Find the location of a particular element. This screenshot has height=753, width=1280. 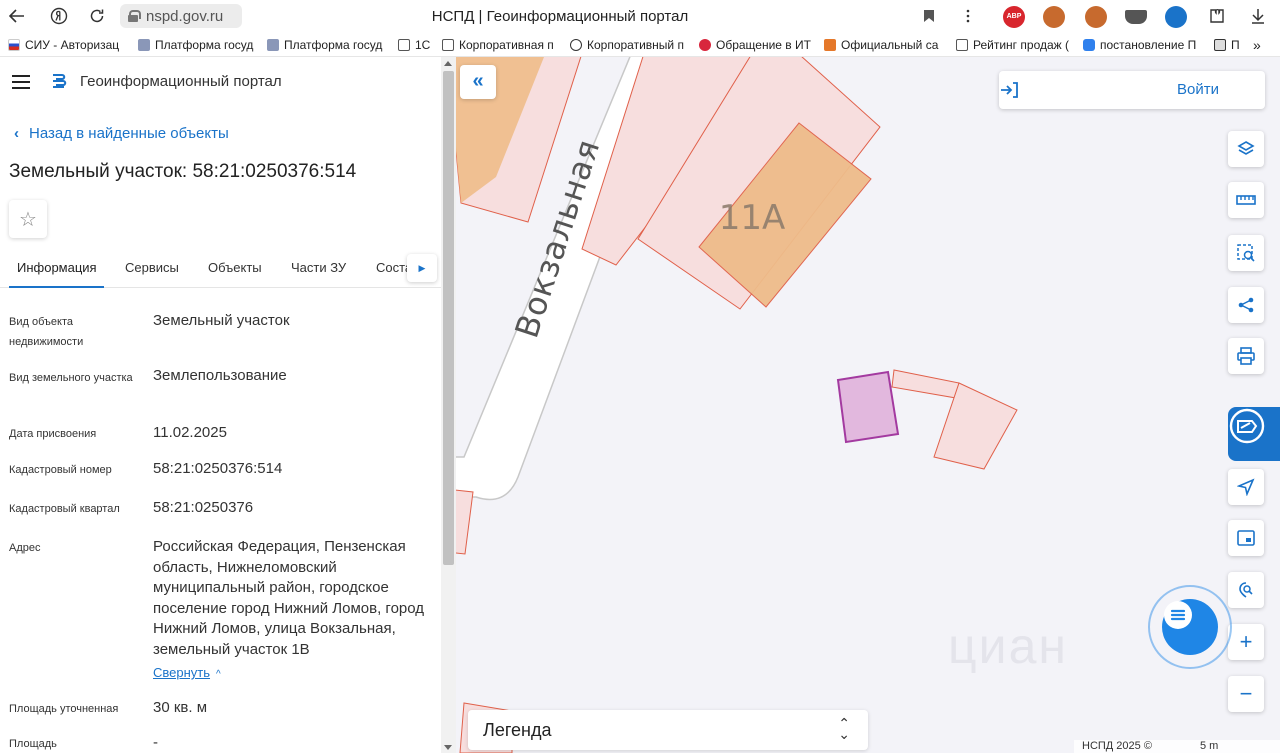

property-label: Кадастровый квартал is located at coordinates (64, 509).